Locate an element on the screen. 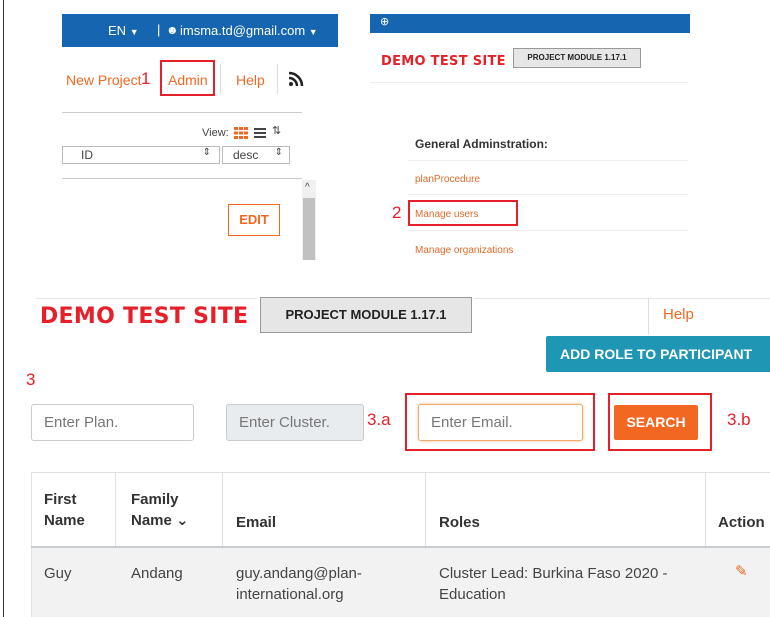 The image size is (770, 617). annotation-3: 3 is located at coordinates (31, 379).